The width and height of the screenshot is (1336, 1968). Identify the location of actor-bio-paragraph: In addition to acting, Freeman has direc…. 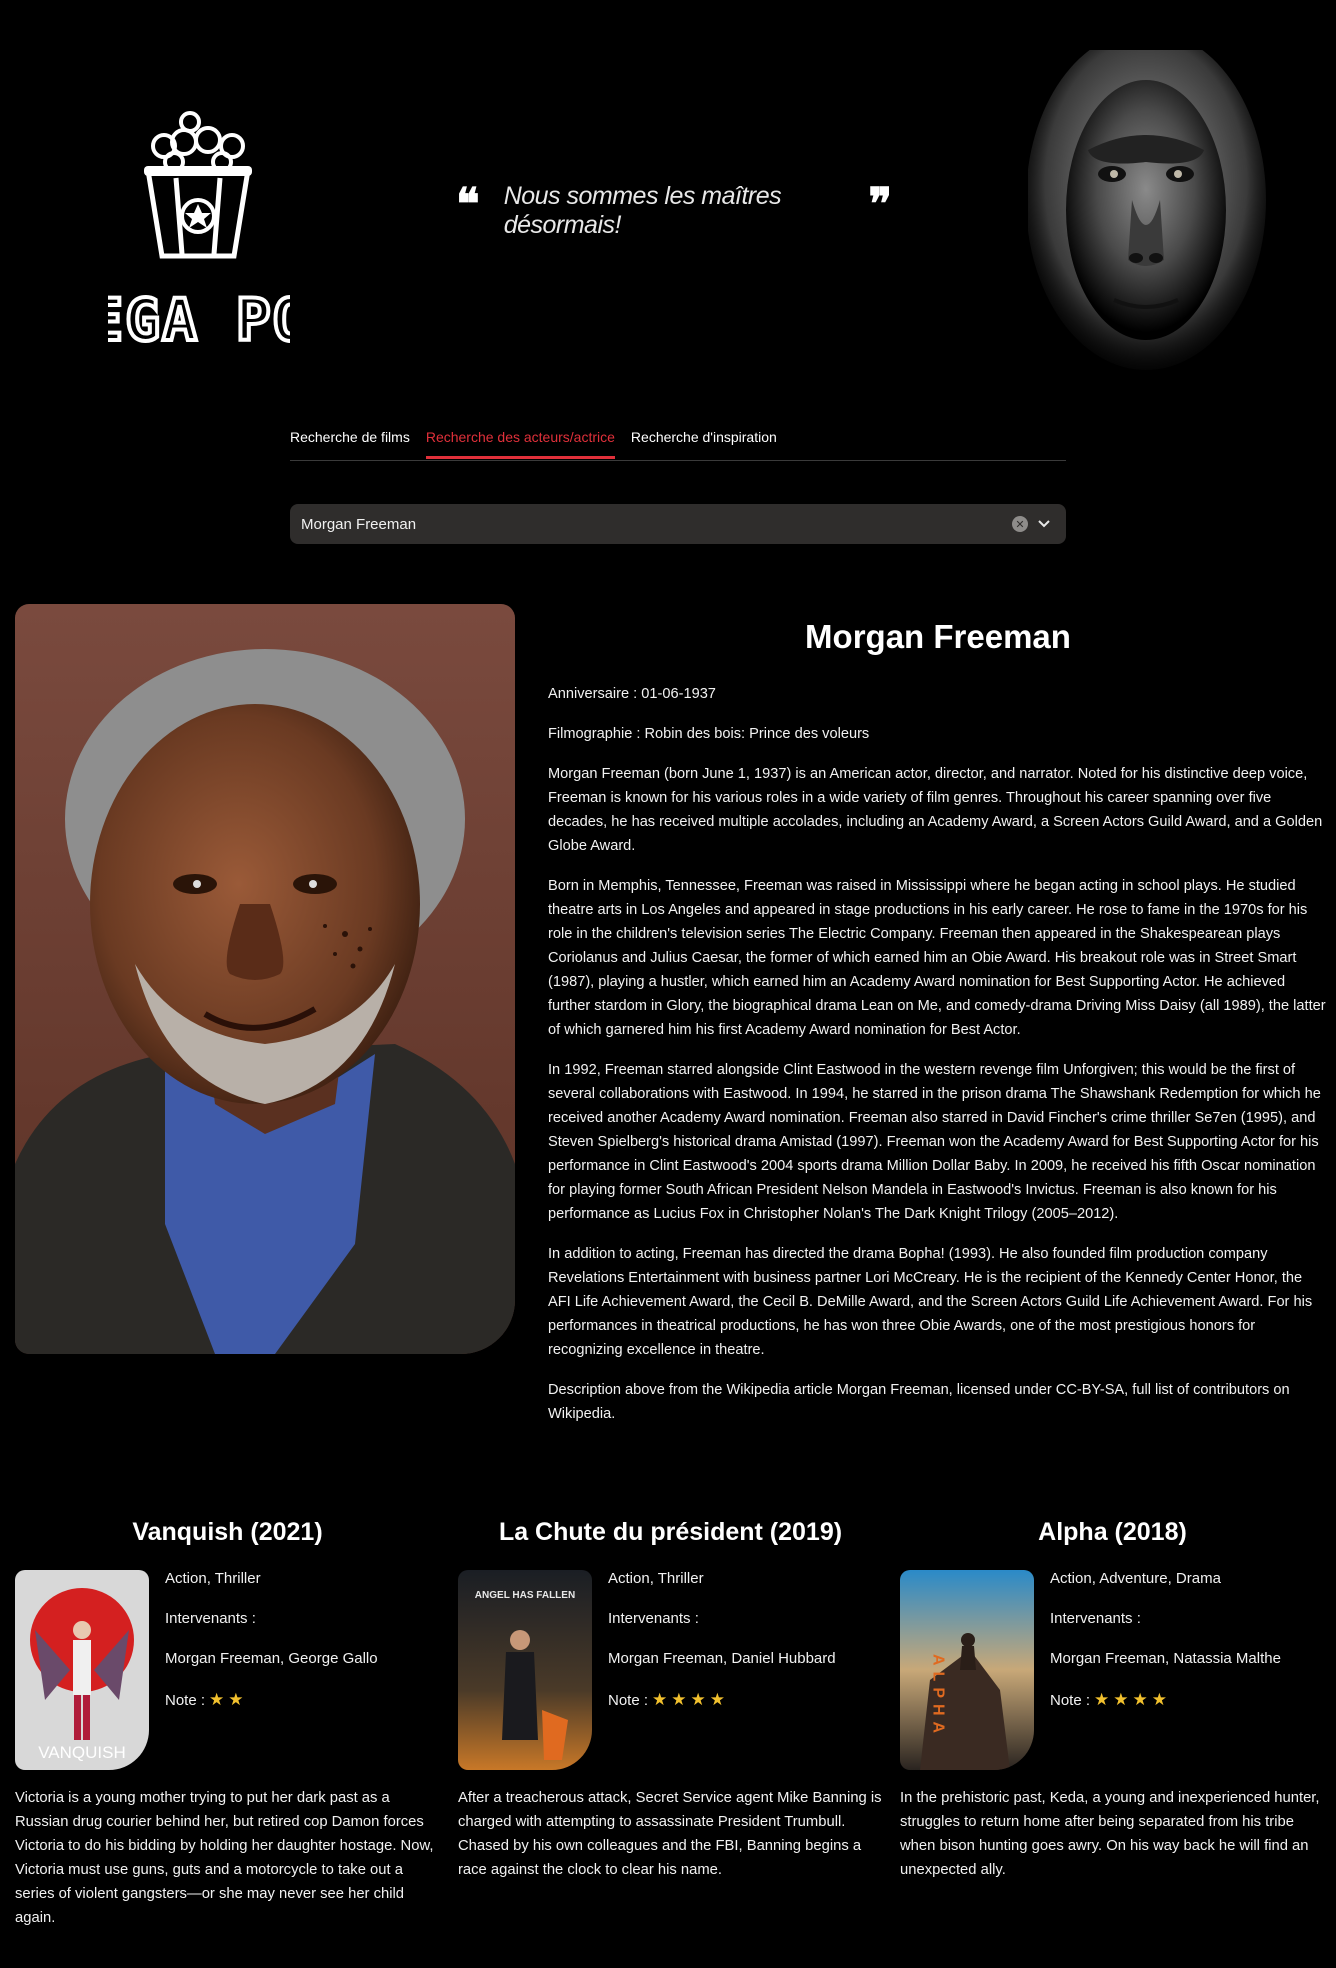
(930, 1302).